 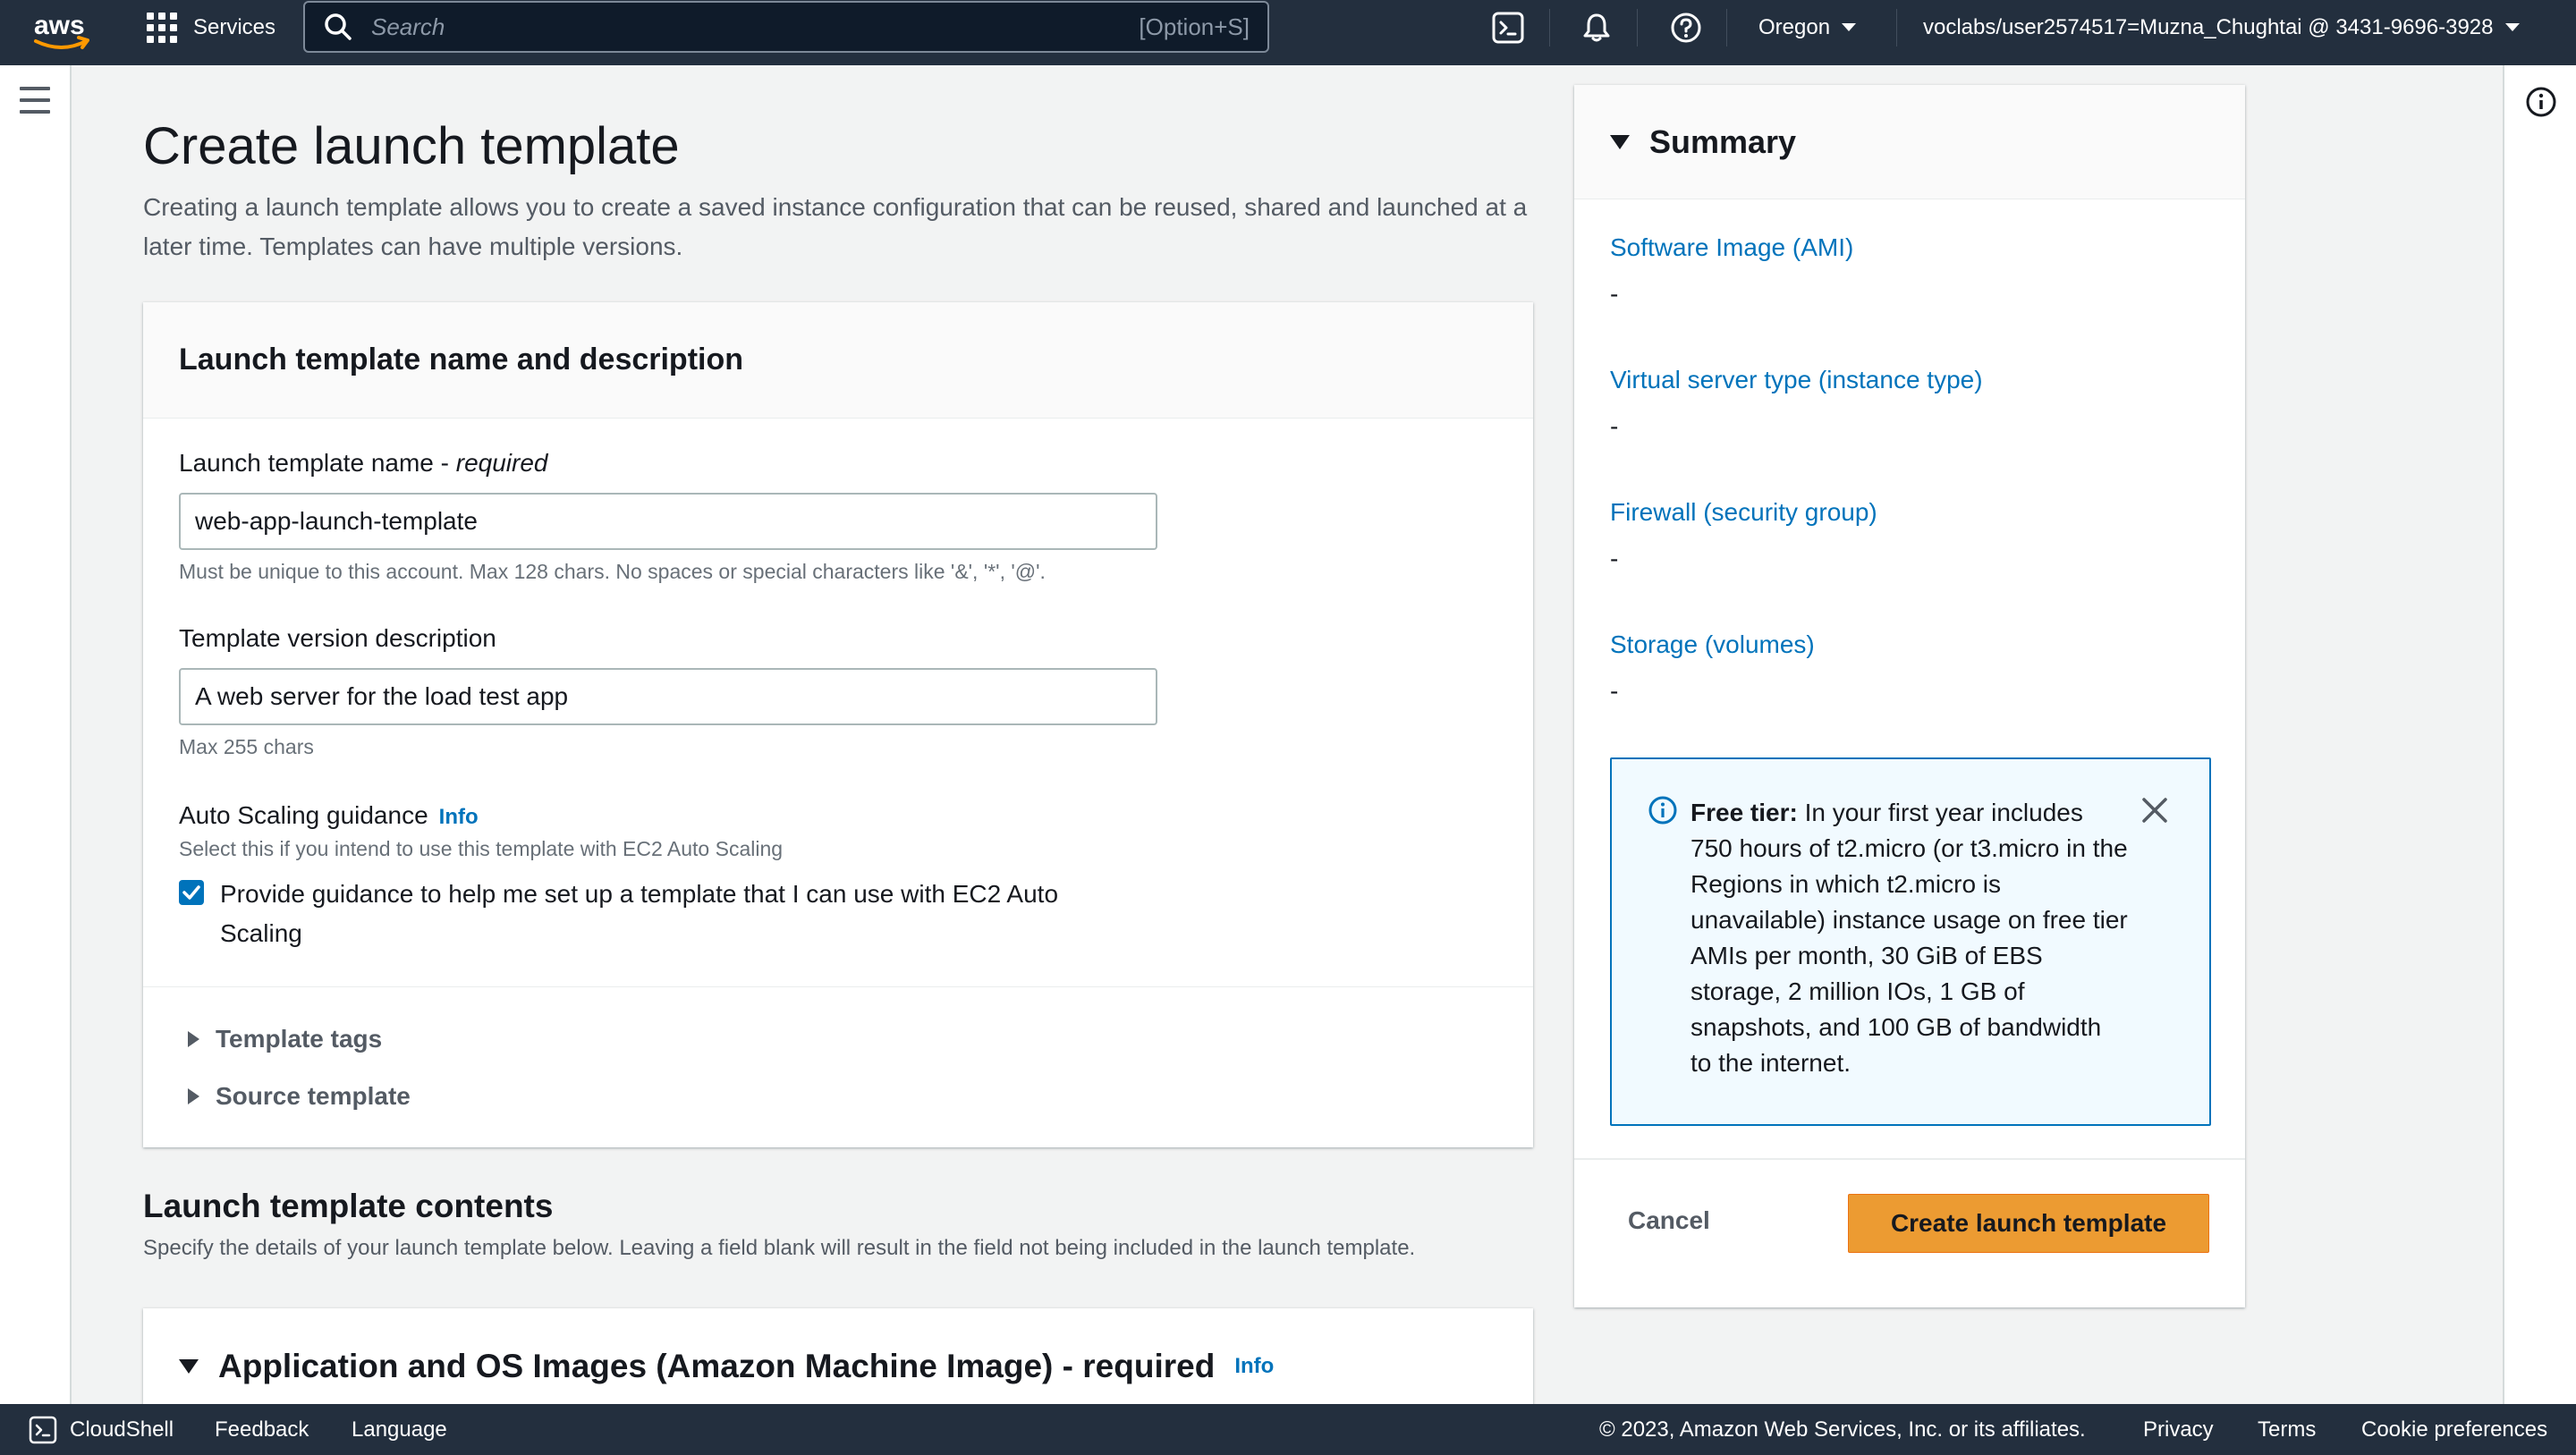 What do you see at coordinates (668, 696) in the screenshot?
I see `version-description-input: A web server for the load test app` at bounding box center [668, 696].